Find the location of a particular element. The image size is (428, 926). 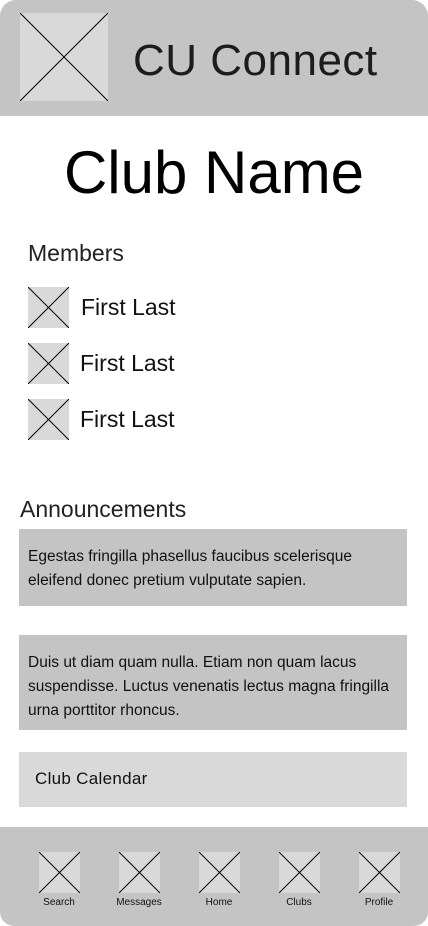

nav-profile-tab: Profile is located at coordinates (379, 882).